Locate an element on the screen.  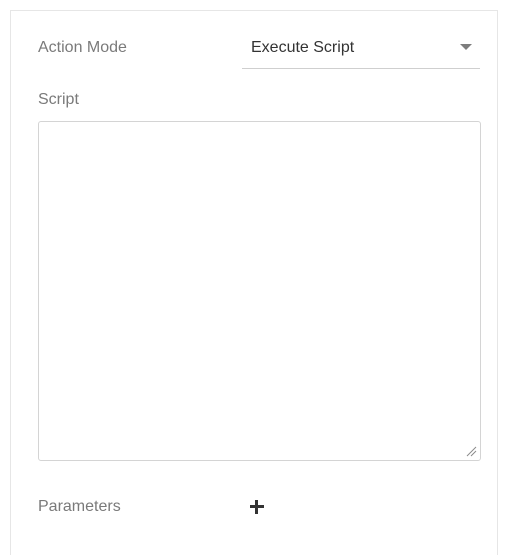
action-mode-label: Action Mode is located at coordinates (82, 47).